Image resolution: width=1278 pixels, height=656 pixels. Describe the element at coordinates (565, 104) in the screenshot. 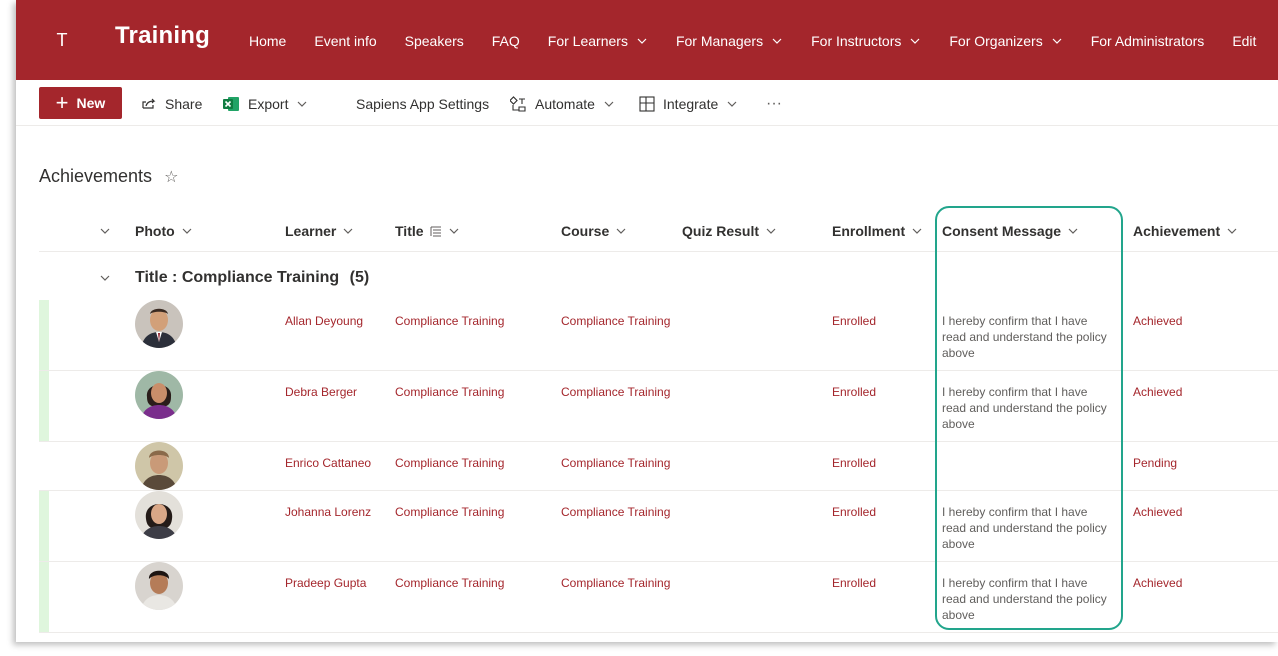

I see `automate-label: Automate` at that location.